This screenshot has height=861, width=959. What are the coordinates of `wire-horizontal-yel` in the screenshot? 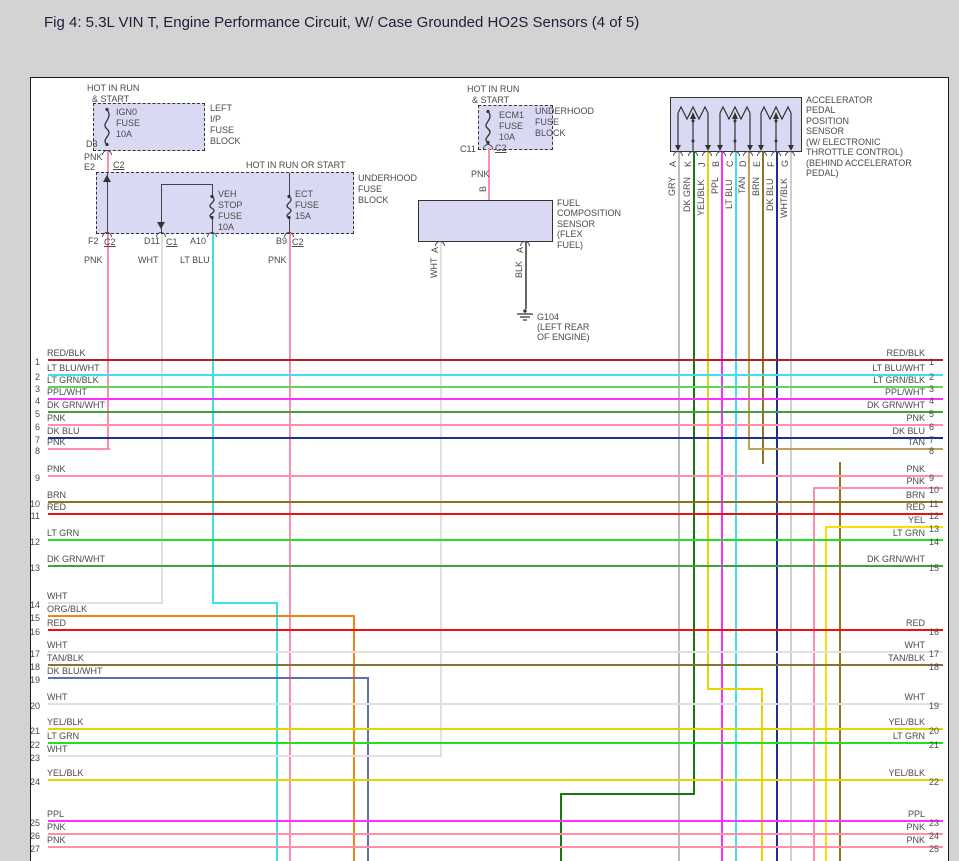 It's located at (884, 527).